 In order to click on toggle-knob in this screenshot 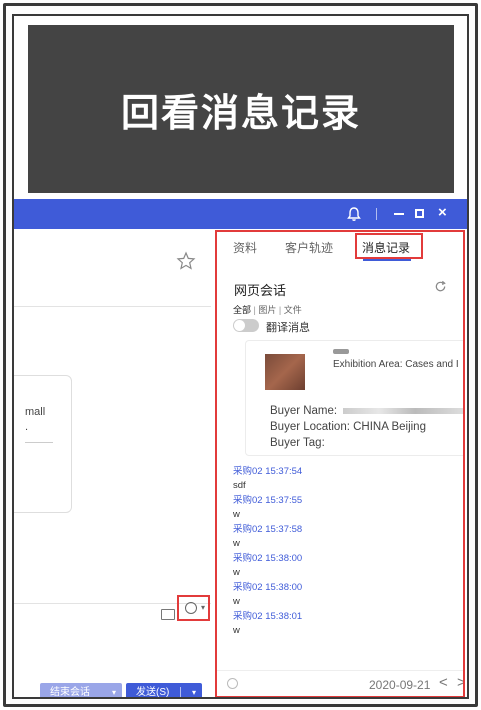, I will do `click(239, 325)`.